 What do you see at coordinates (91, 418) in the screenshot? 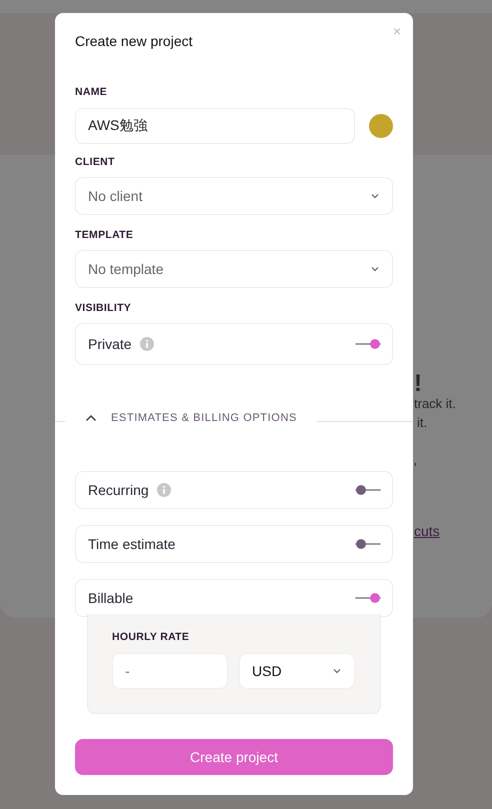
I see `chevron-up-icon` at bounding box center [91, 418].